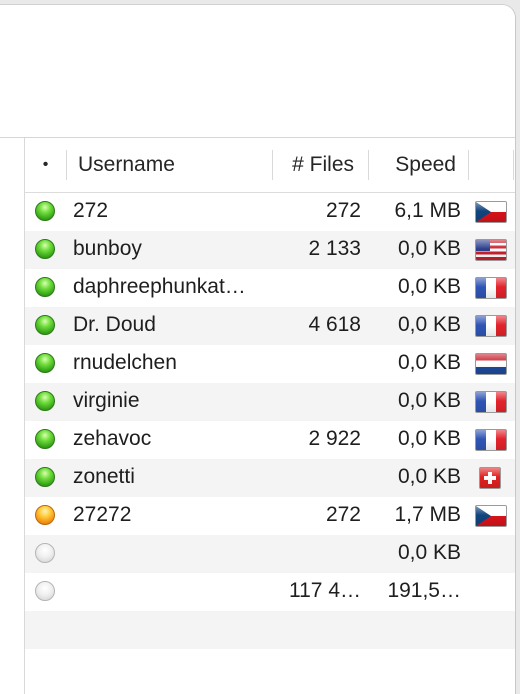 The height and width of the screenshot is (694, 520). What do you see at coordinates (12, 416) in the screenshot?
I see `side-pane` at bounding box center [12, 416].